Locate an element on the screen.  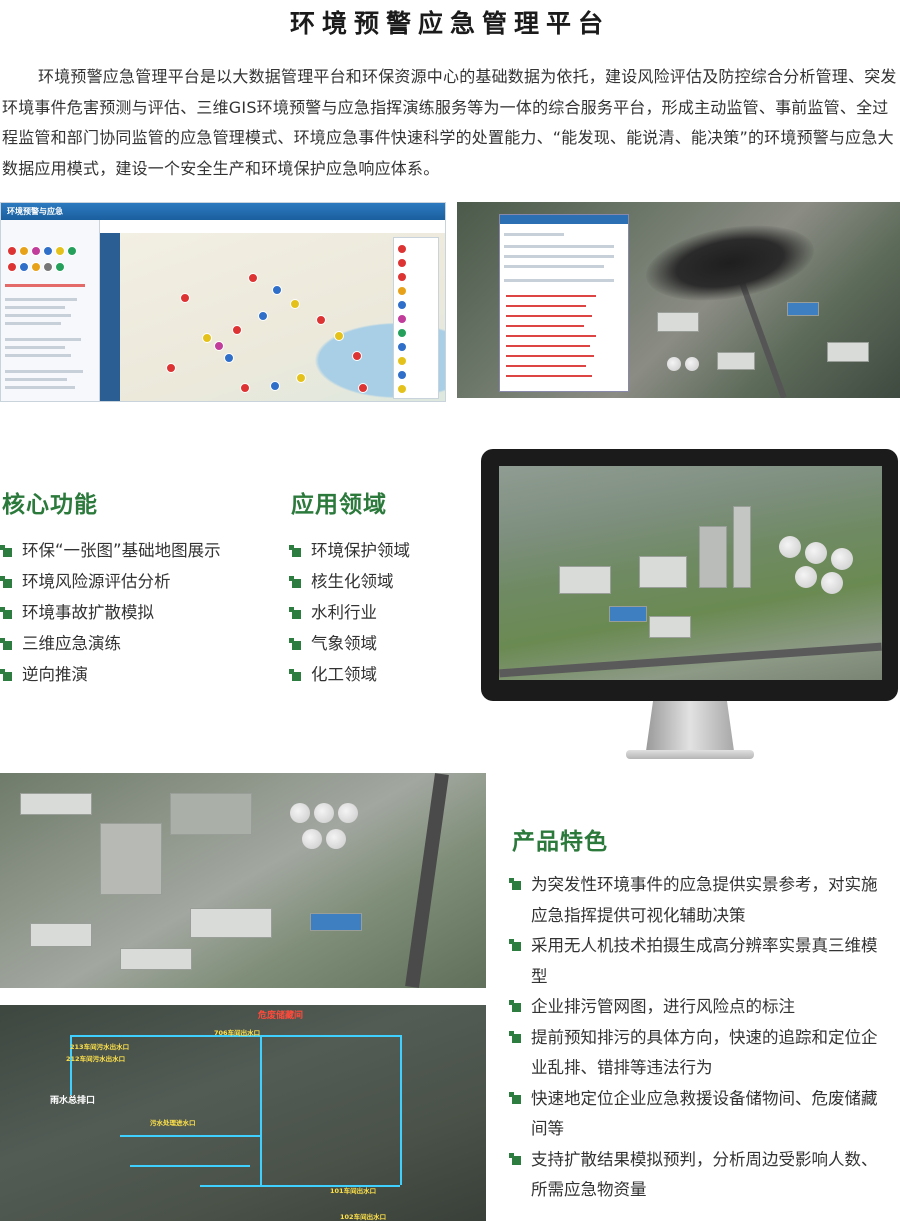
application-fields-heading: 应用领域 is located at coordinates (339, 505).